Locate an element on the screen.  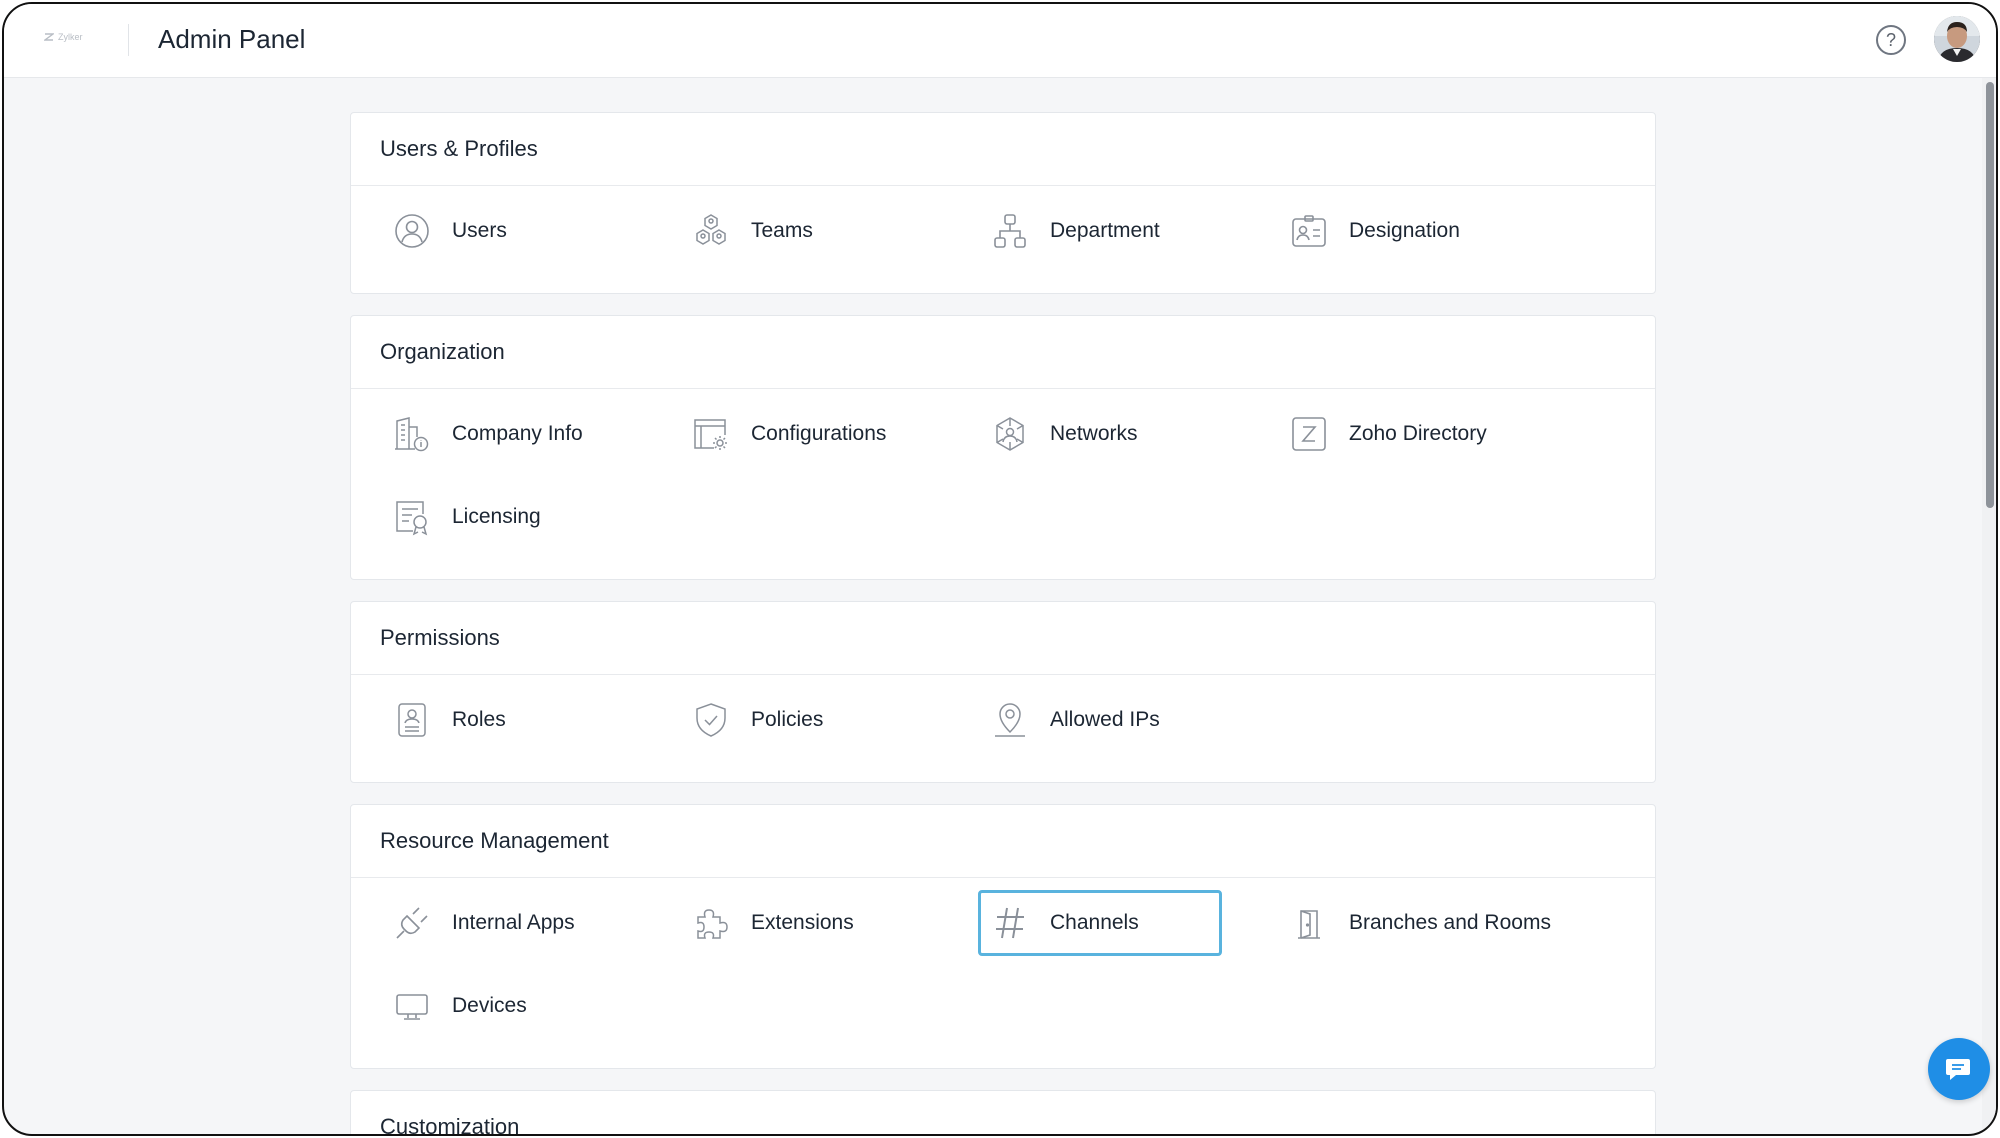
hash-icon is located at coordinates (1010, 923).